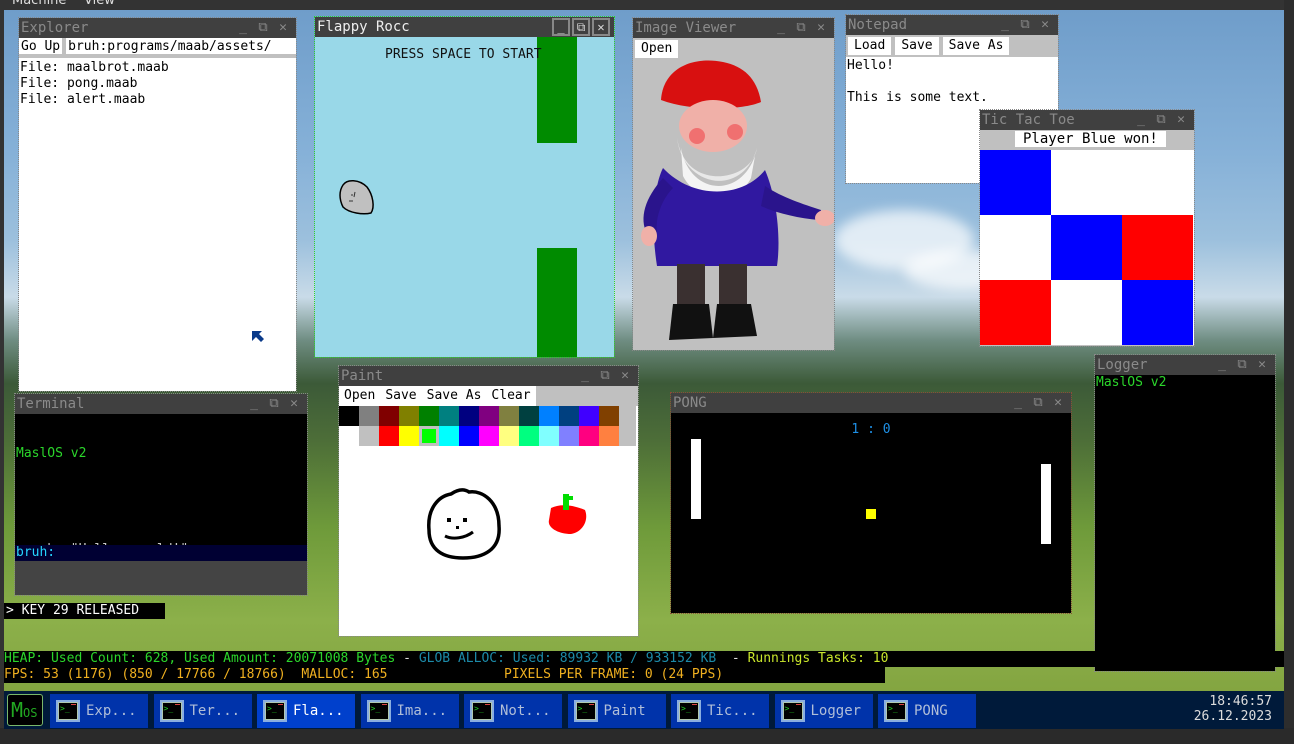 Image resolution: width=1294 pixels, height=744 pixels. I want to click on taskbar-item: >_ Logger, so click(823, 711).